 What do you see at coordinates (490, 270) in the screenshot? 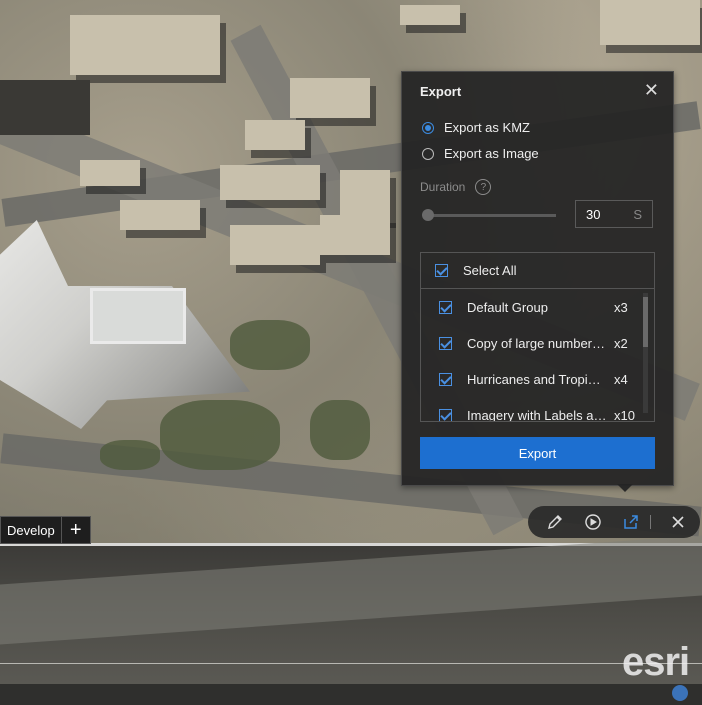
I see `select-all-label: Select All` at bounding box center [490, 270].